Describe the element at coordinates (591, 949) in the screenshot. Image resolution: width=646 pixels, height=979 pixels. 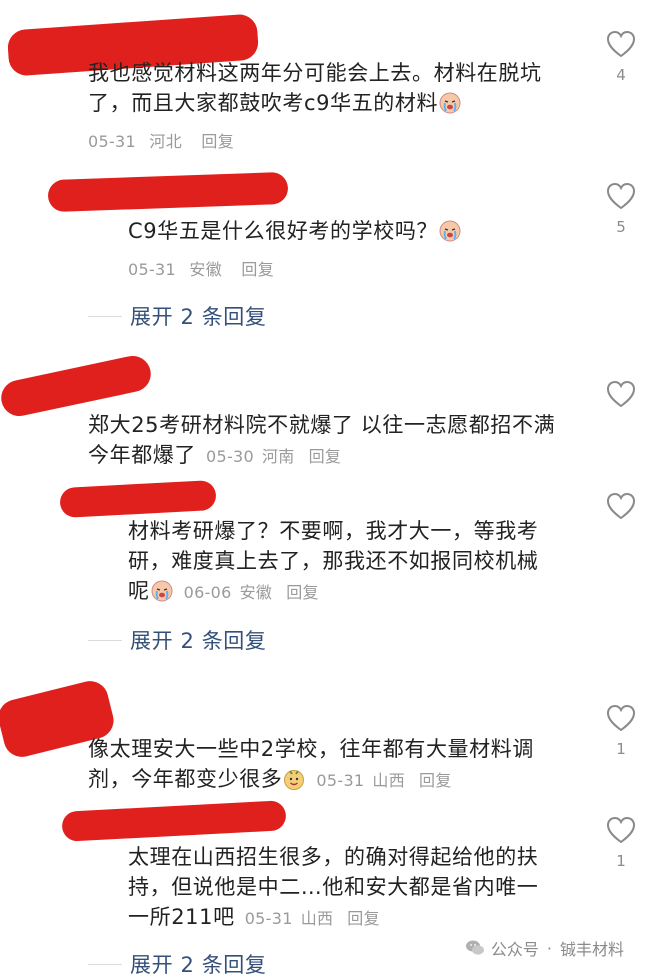
I see `watermark-name: 铖丰材料` at that location.